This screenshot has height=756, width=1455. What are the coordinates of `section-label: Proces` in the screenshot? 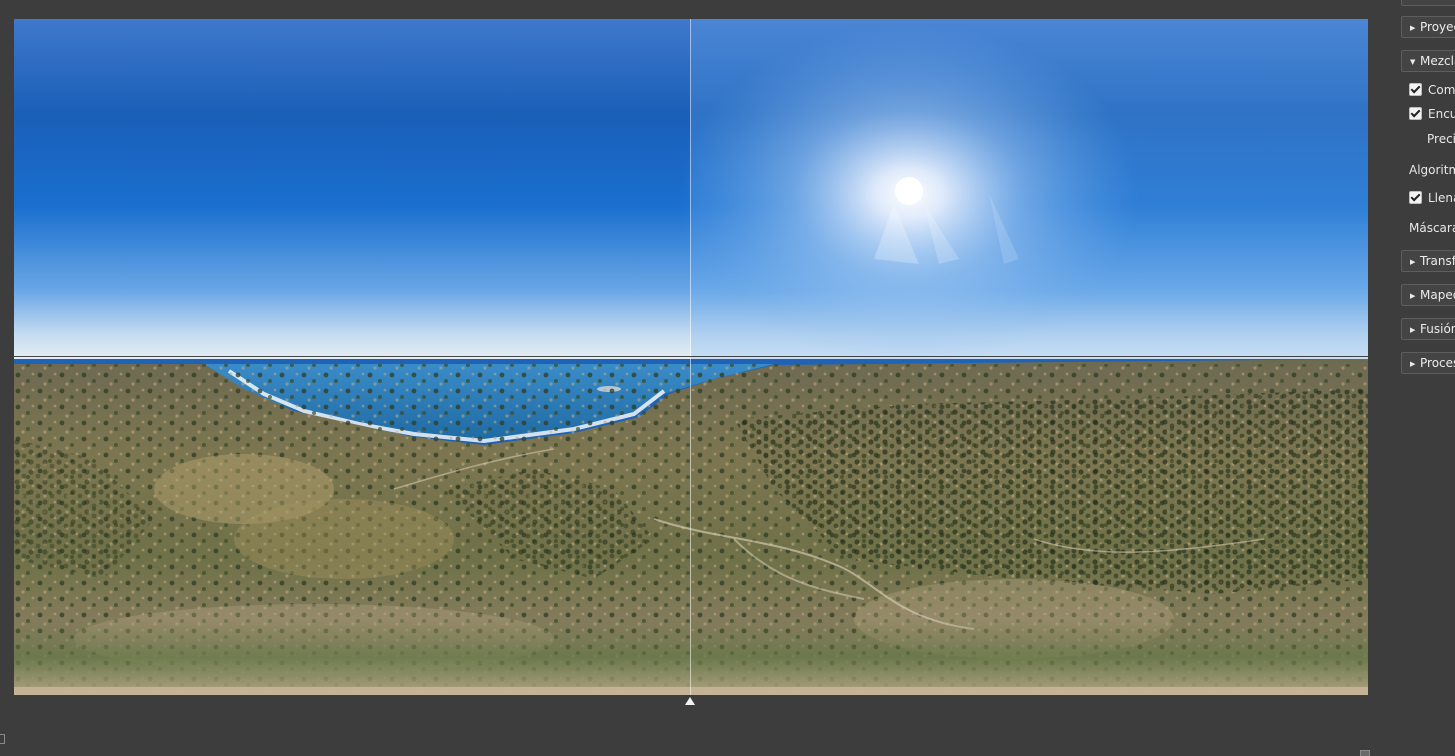 It's located at (1437, 363).